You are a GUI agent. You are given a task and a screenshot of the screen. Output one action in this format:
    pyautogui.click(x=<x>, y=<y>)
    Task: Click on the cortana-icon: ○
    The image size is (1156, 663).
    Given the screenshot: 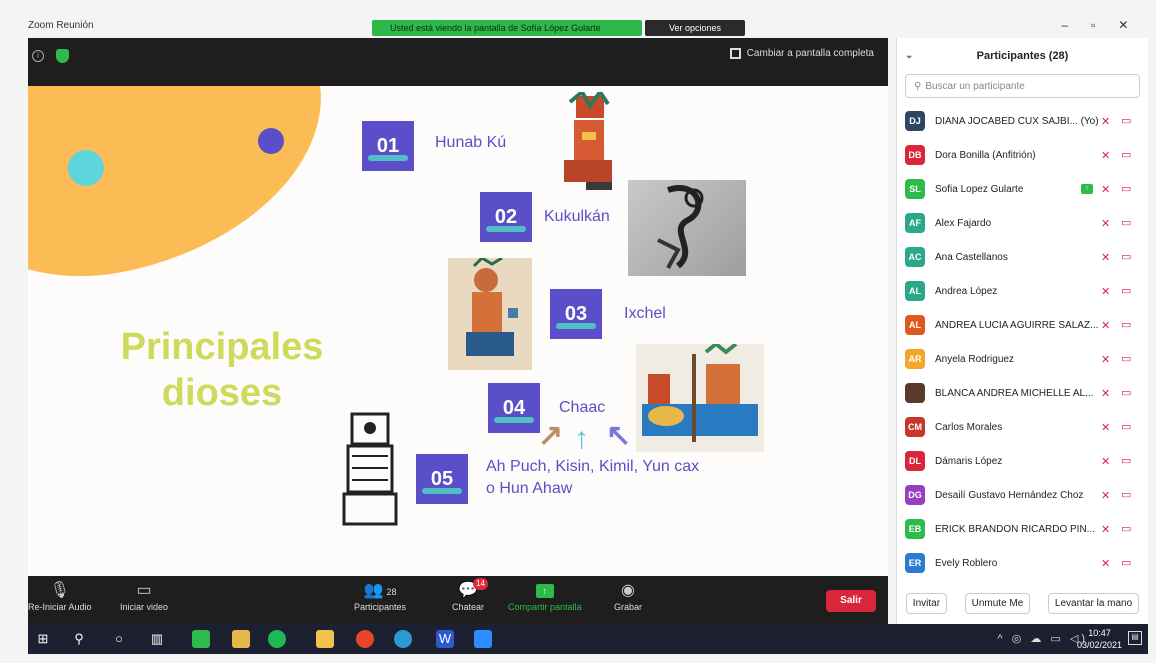 What is the action you would take?
    pyautogui.click(x=119, y=639)
    